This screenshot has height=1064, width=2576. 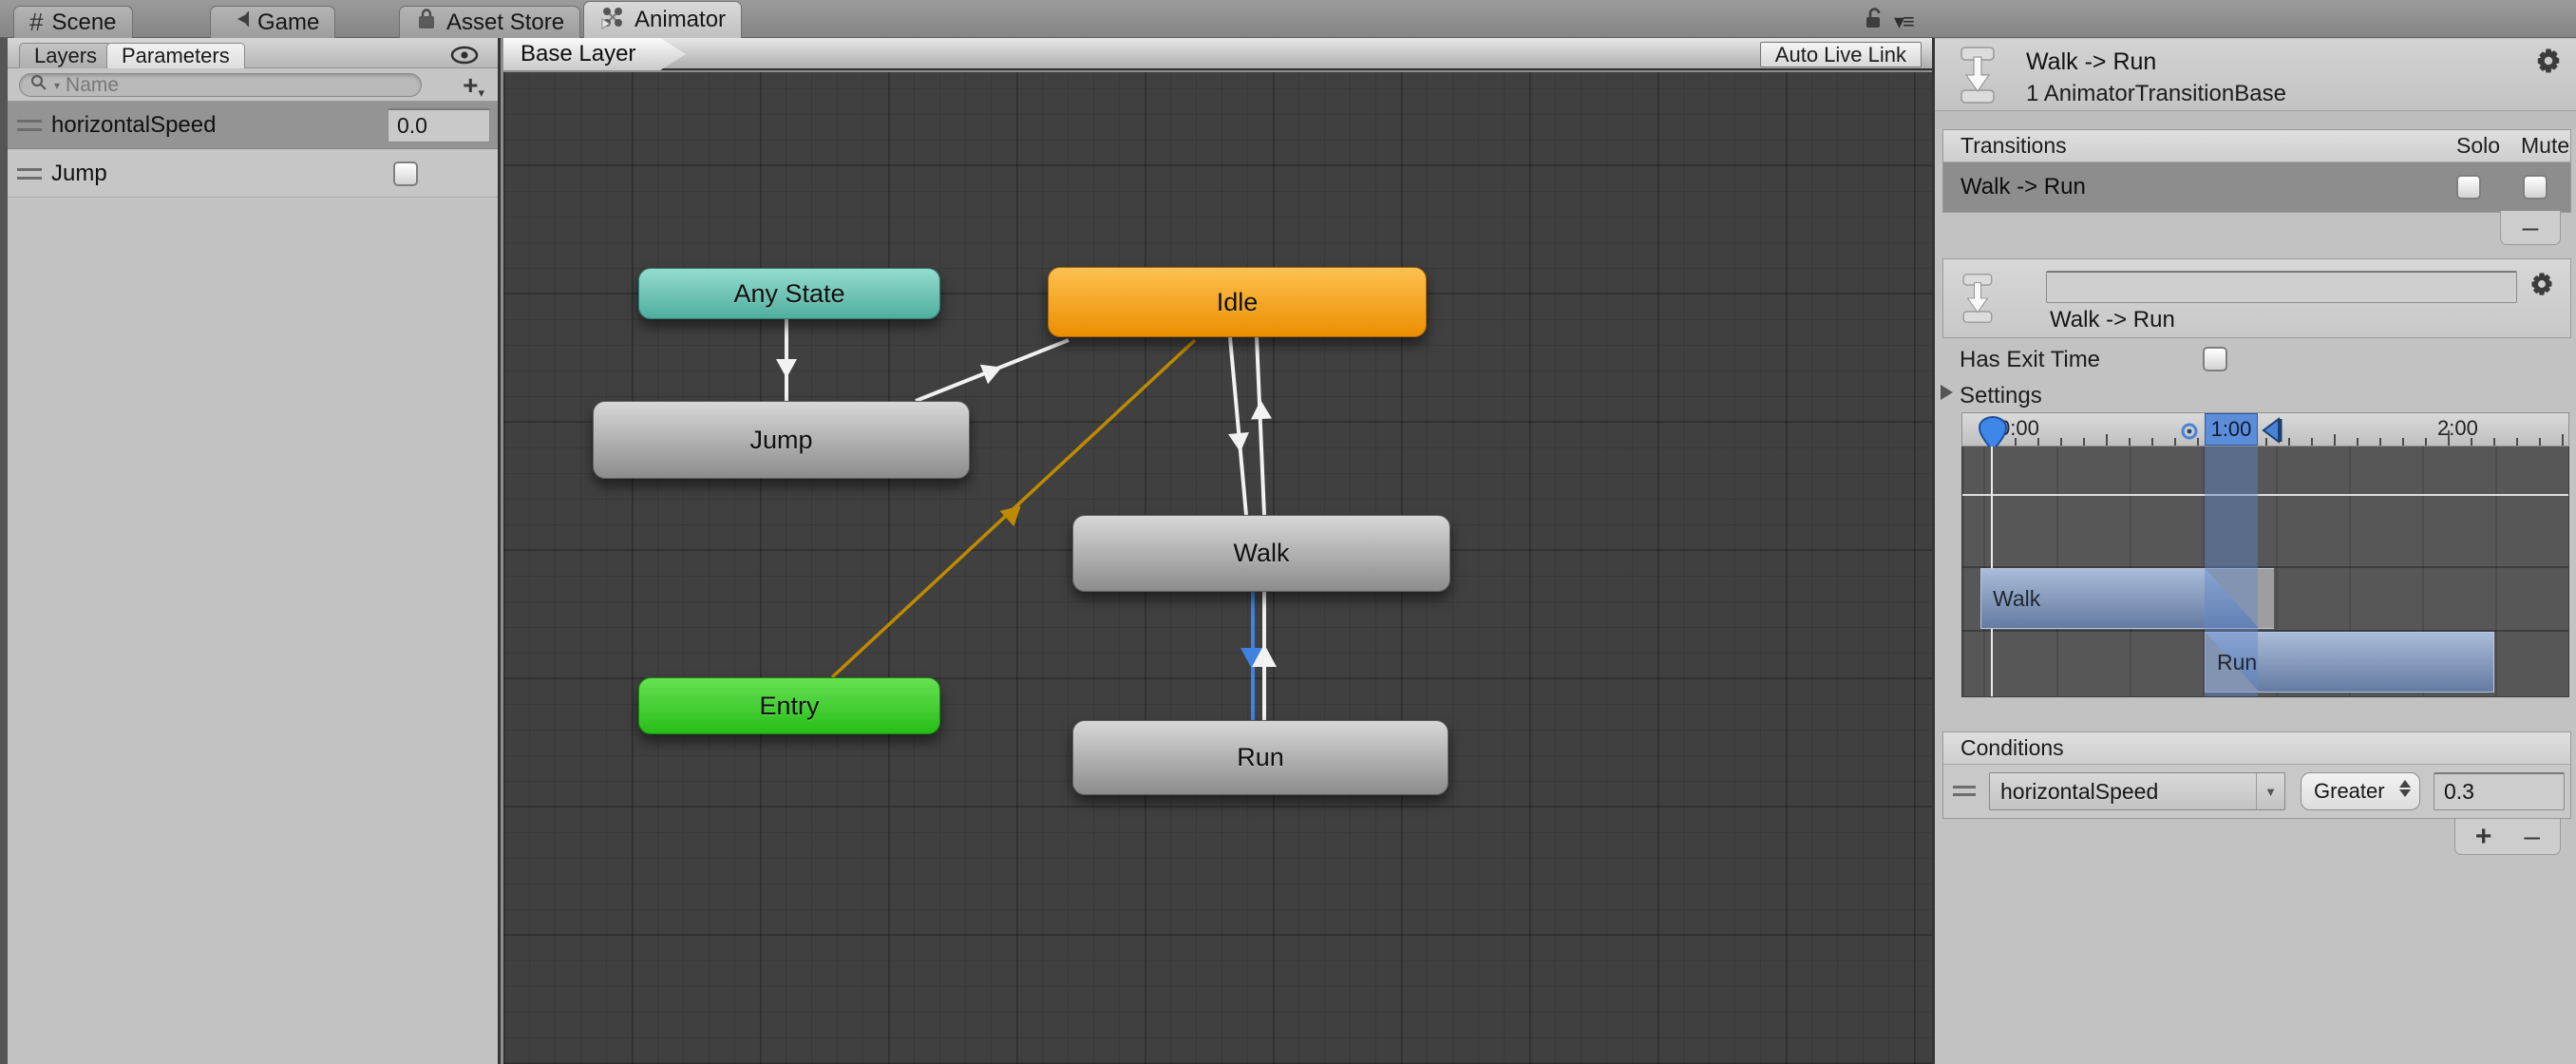 What do you see at coordinates (2001, 395) in the screenshot?
I see `settings-label: Settings` at bounding box center [2001, 395].